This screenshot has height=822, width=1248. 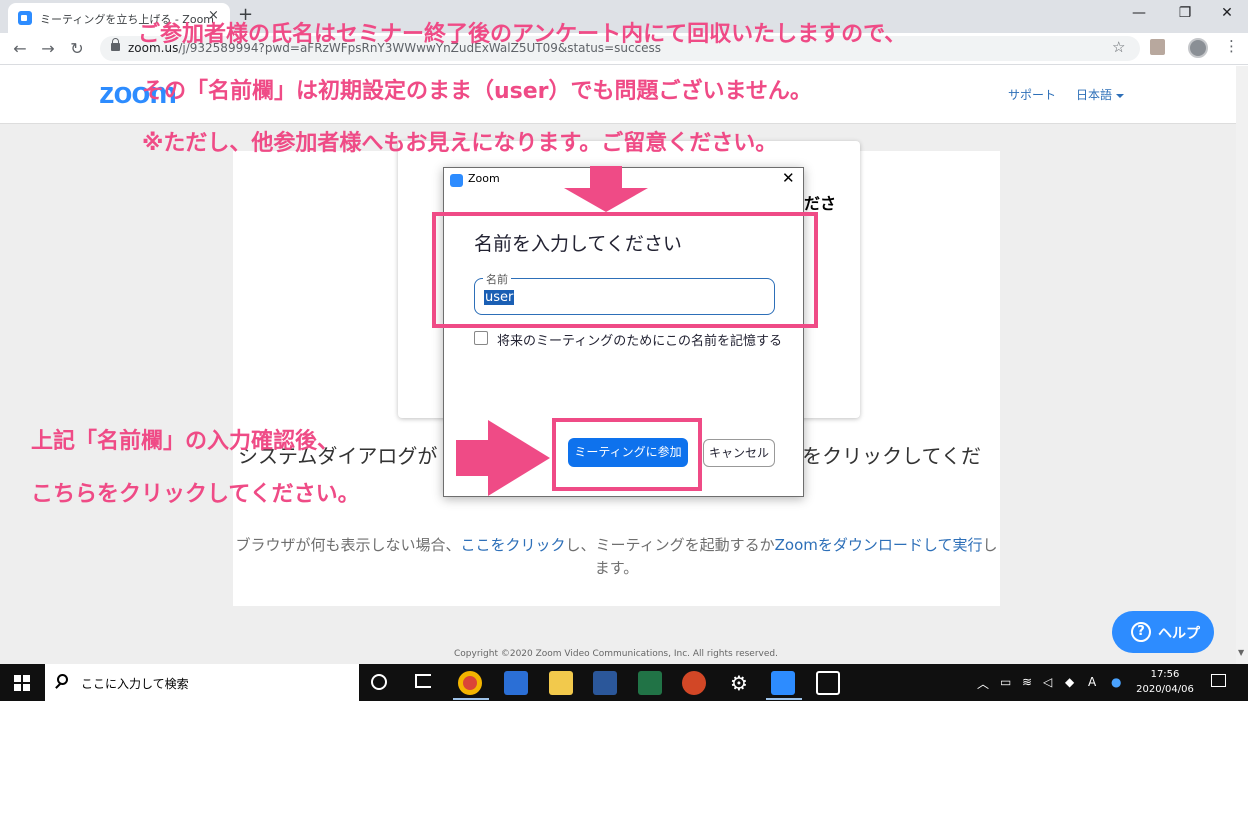 I want to click on back-arrow-icon: ←, so click(x=20, y=48).